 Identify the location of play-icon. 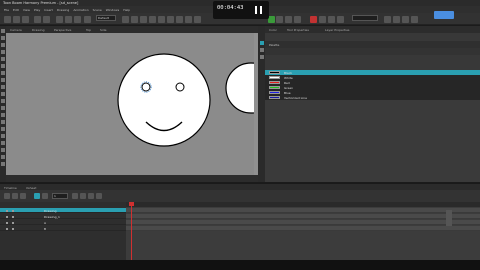
(23, 196).